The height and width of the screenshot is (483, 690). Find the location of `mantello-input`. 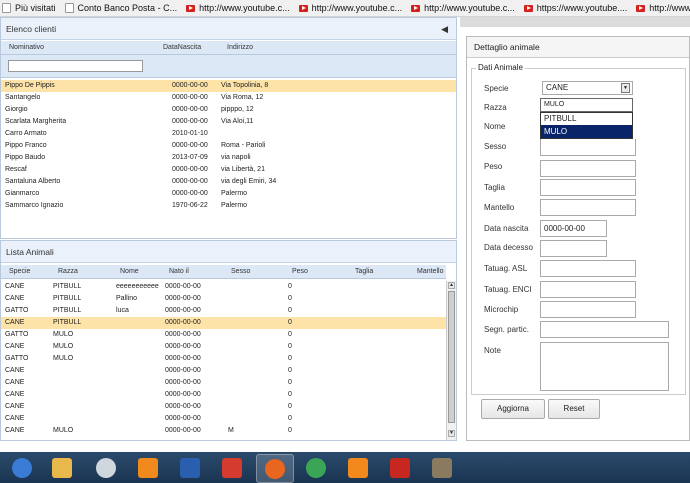

mantello-input is located at coordinates (588, 207).